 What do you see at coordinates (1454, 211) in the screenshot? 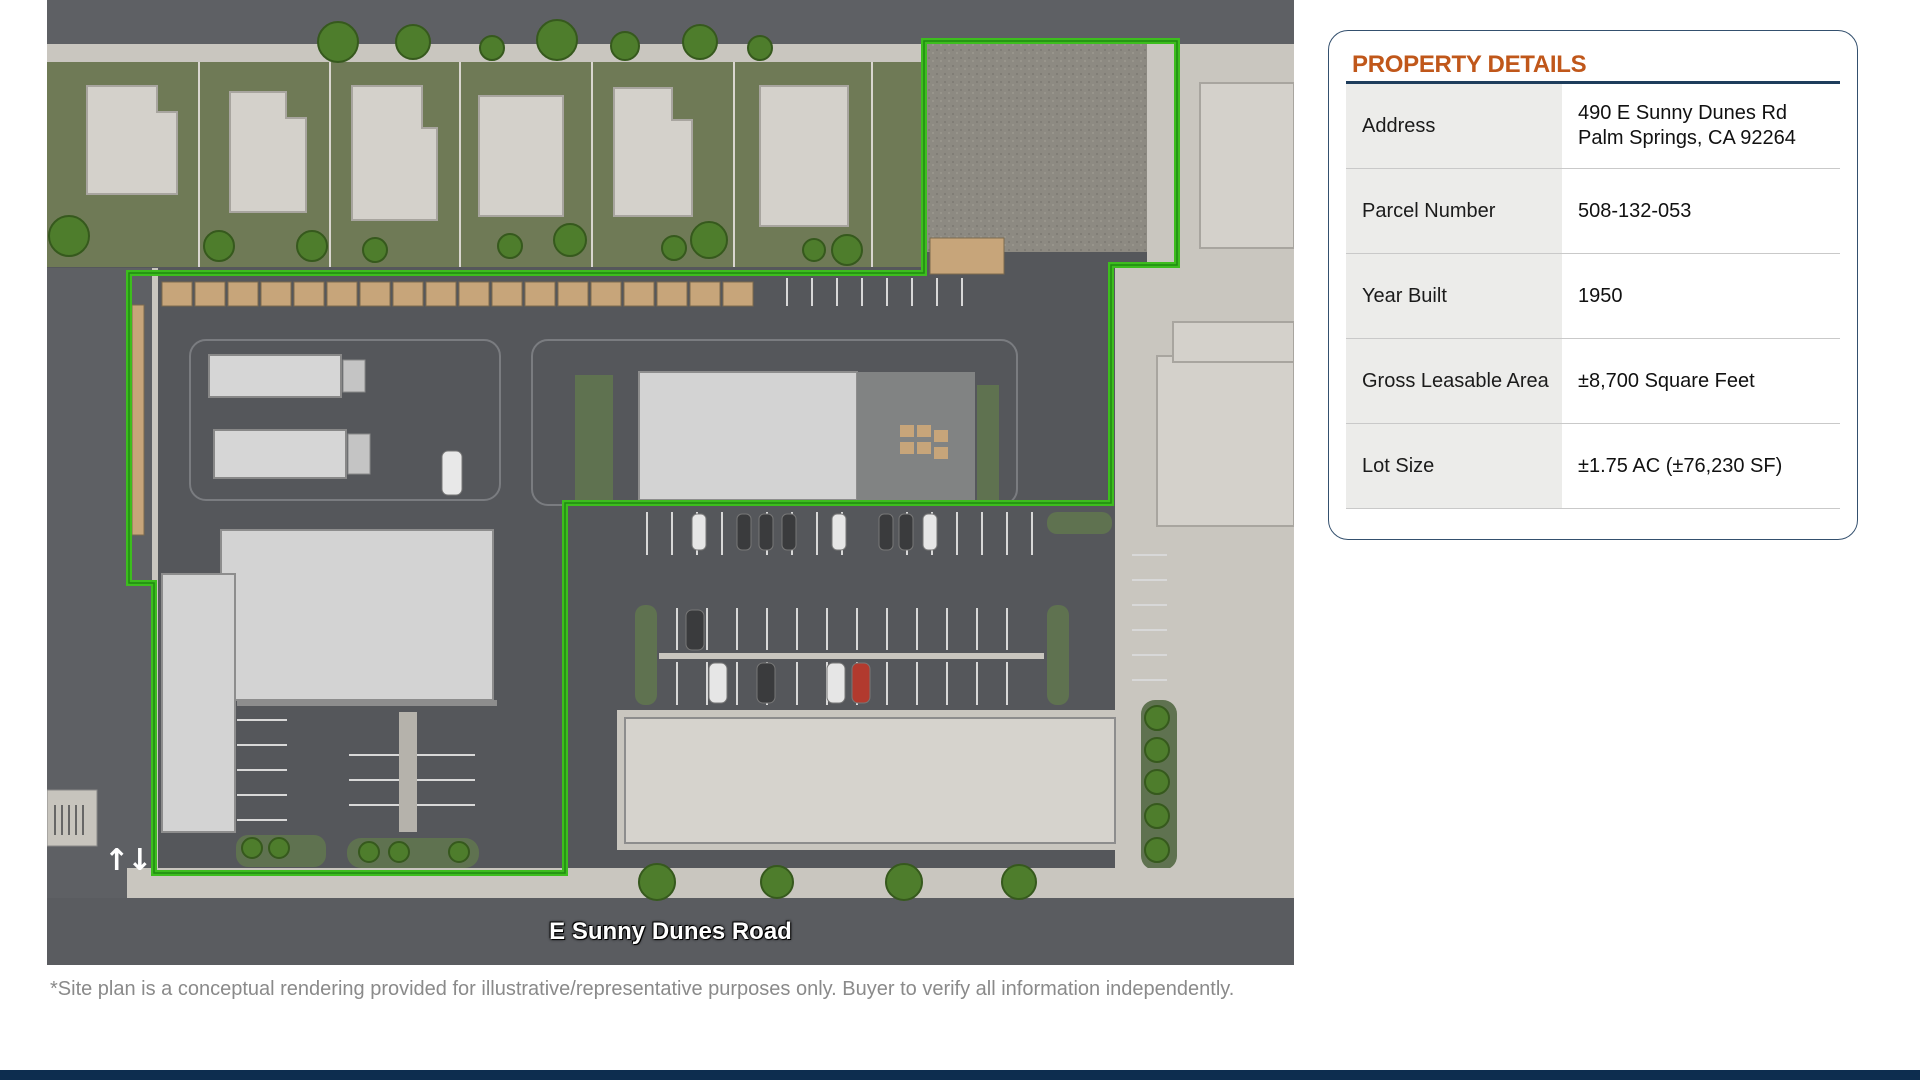
I see `detail-label: Parcel Number` at bounding box center [1454, 211].